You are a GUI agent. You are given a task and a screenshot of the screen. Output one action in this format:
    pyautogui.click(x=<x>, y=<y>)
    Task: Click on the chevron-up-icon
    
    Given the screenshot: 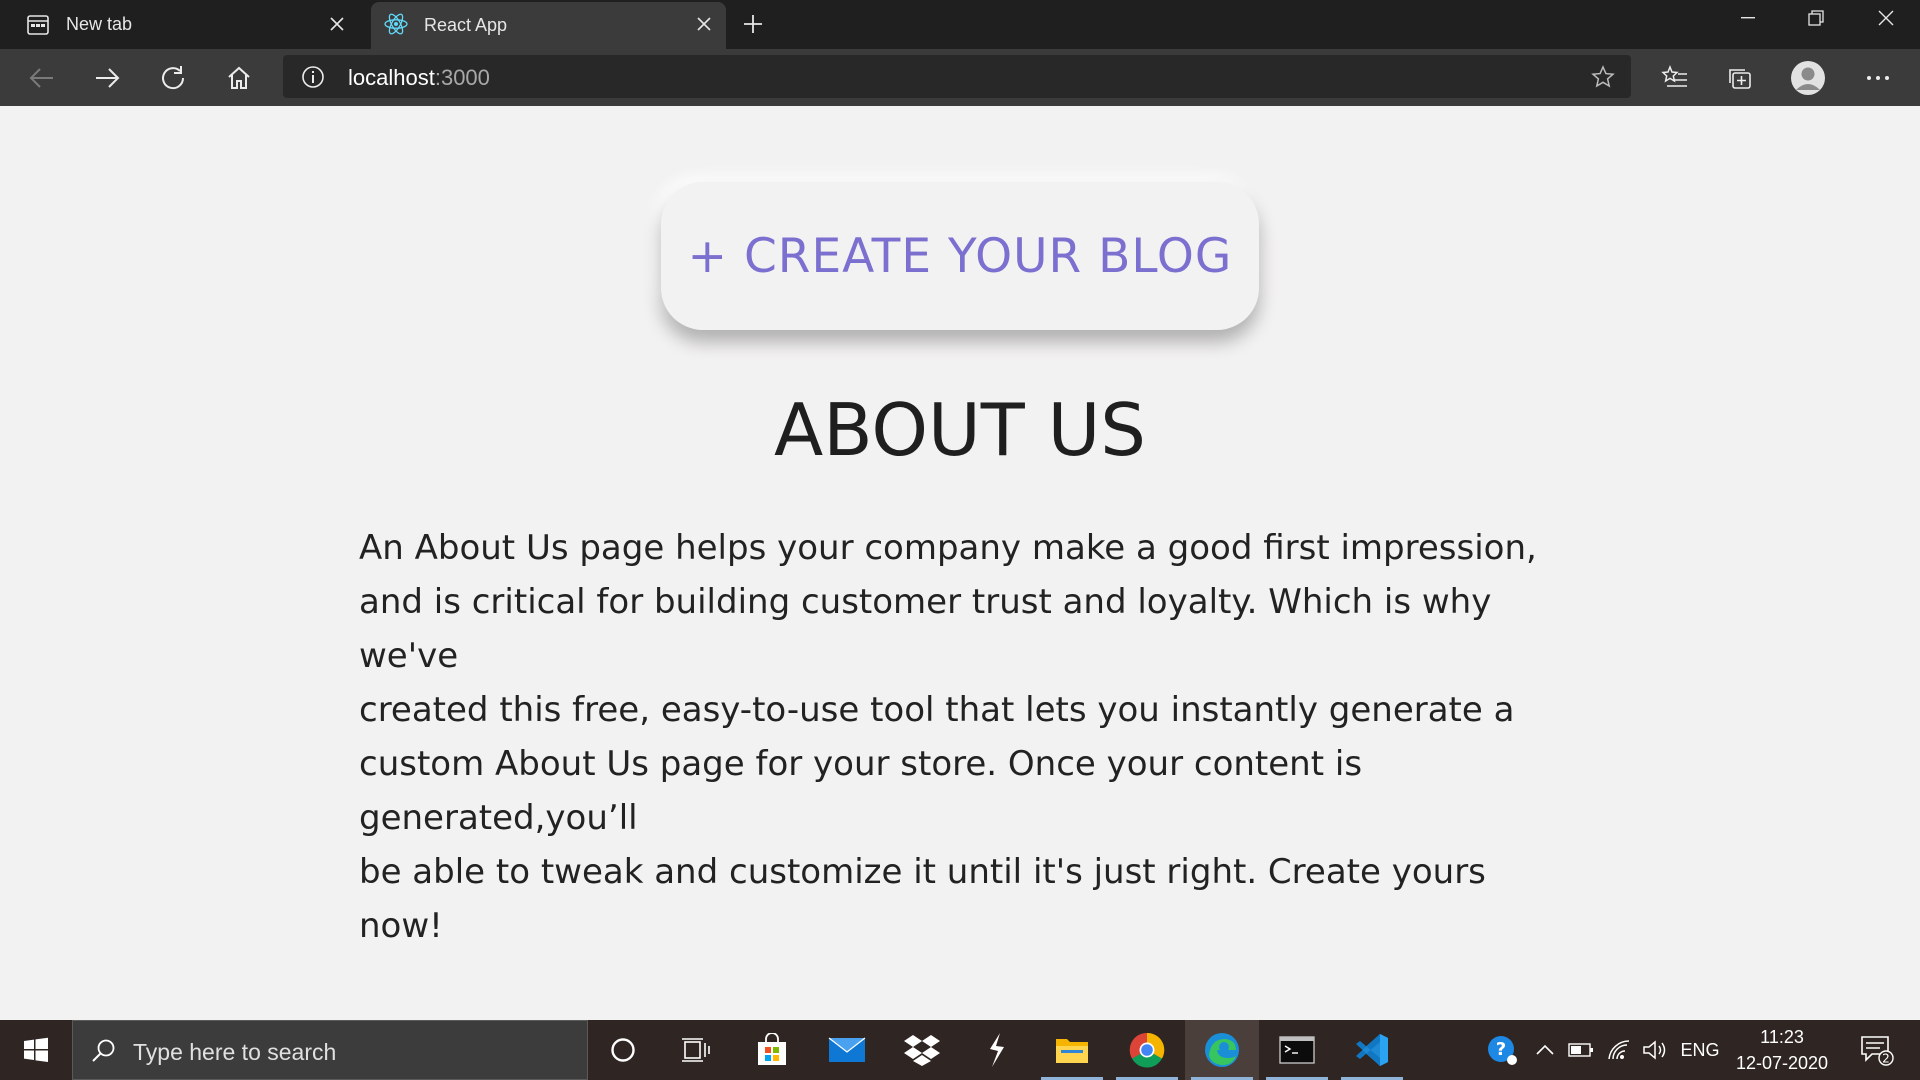 What is the action you would take?
    pyautogui.click(x=1545, y=1049)
    